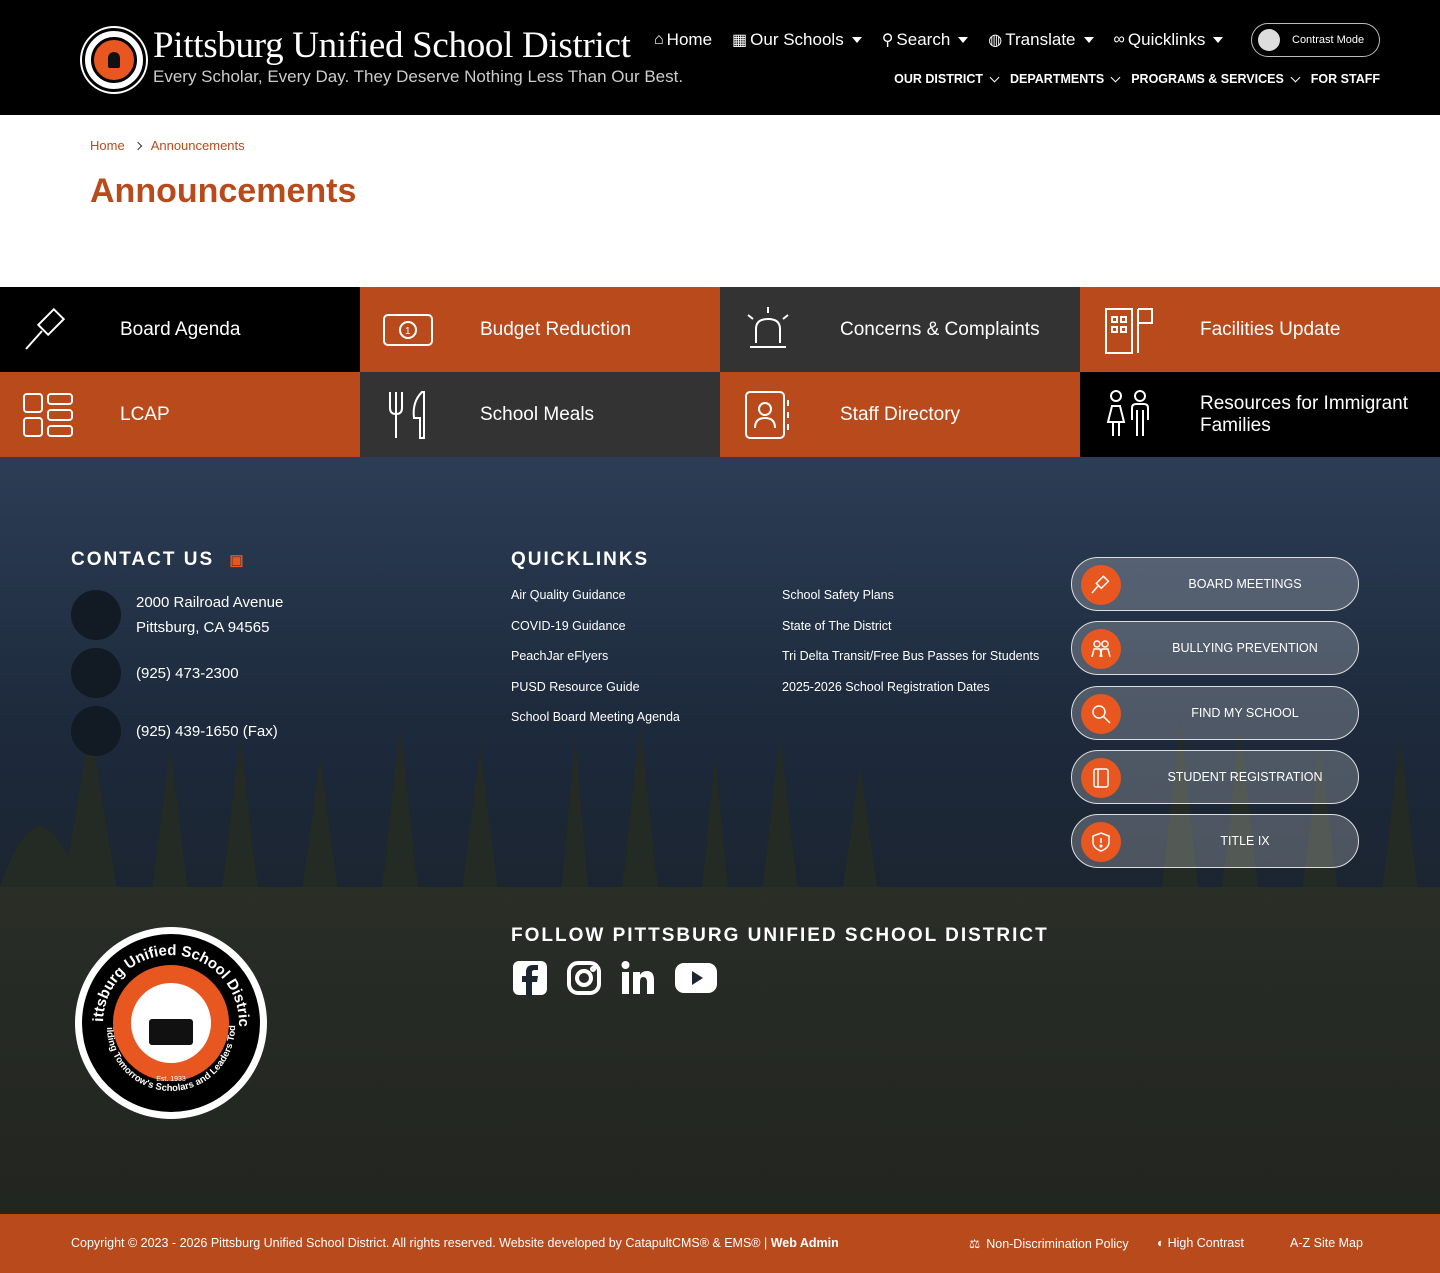  Describe the element at coordinates (580, 559) in the screenshot. I see `quicklinks-heading: QUICKLINKS` at that location.